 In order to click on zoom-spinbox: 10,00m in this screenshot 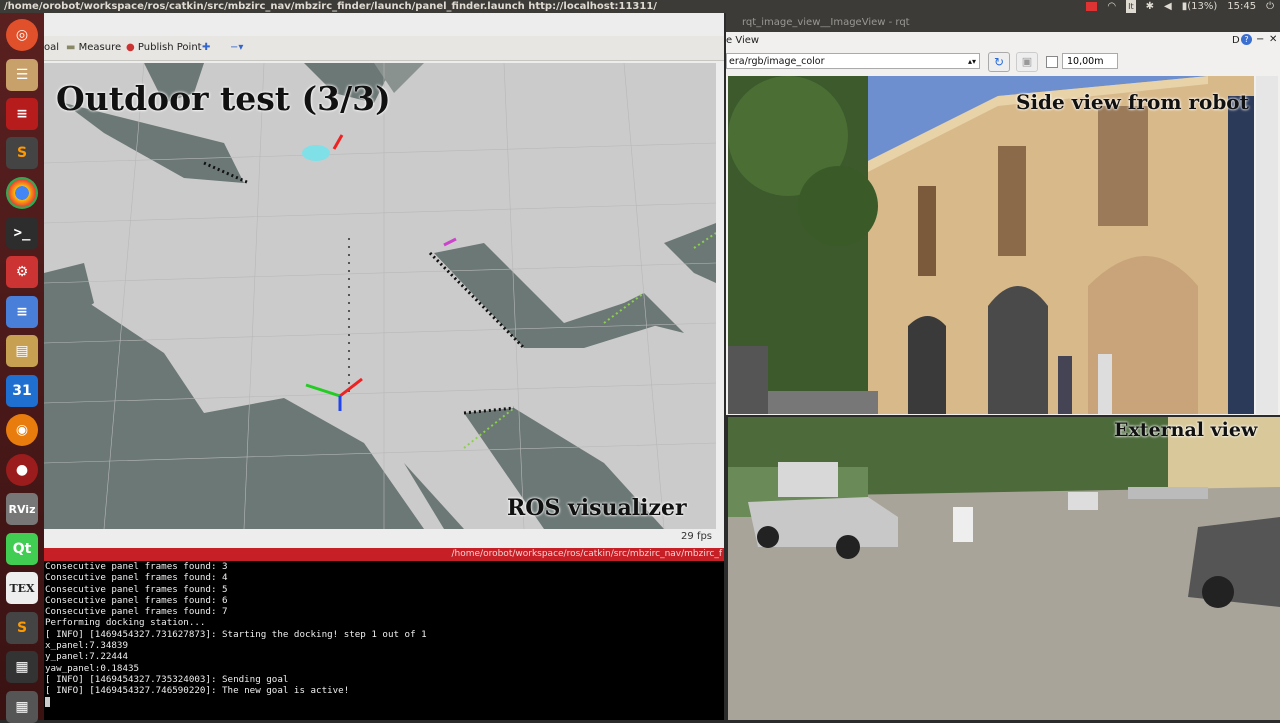, I will do `click(1090, 61)`.